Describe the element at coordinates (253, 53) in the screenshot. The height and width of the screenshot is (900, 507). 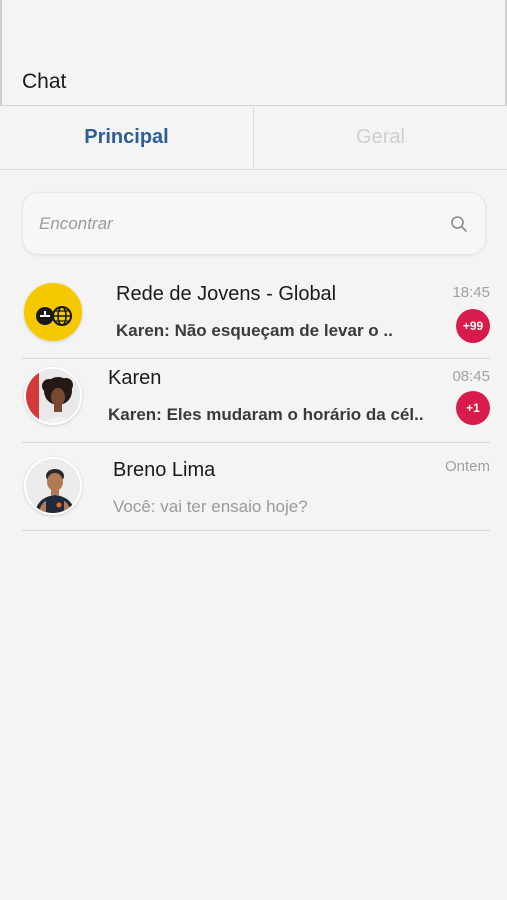
I see `app-header: Chat` at that location.